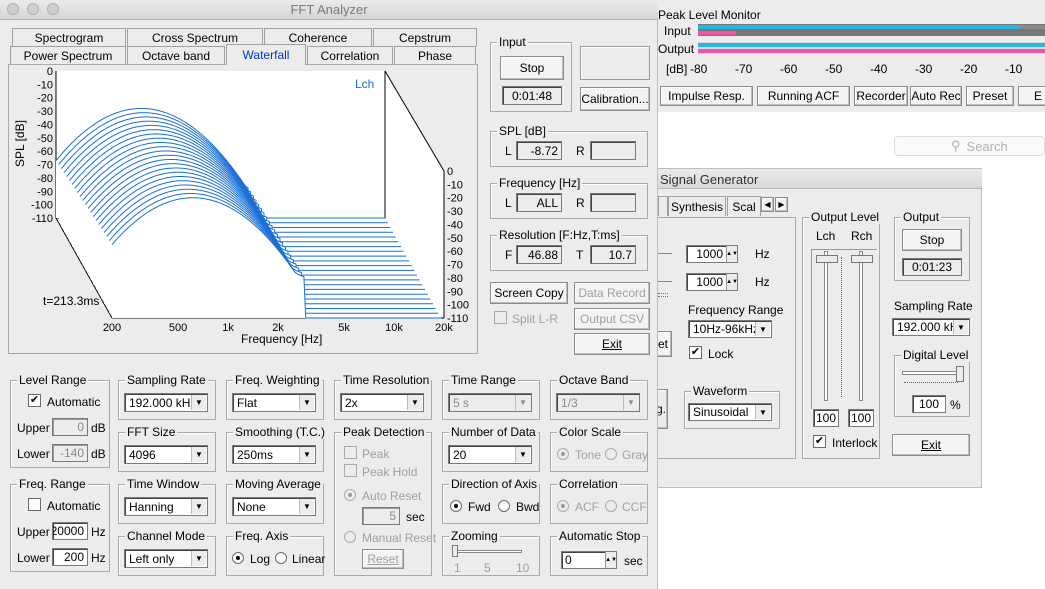 The width and height of the screenshot is (1045, 589). Describe the element at coordinates (33, 9) in the screenshot. I see `minimize-icon` at that location.